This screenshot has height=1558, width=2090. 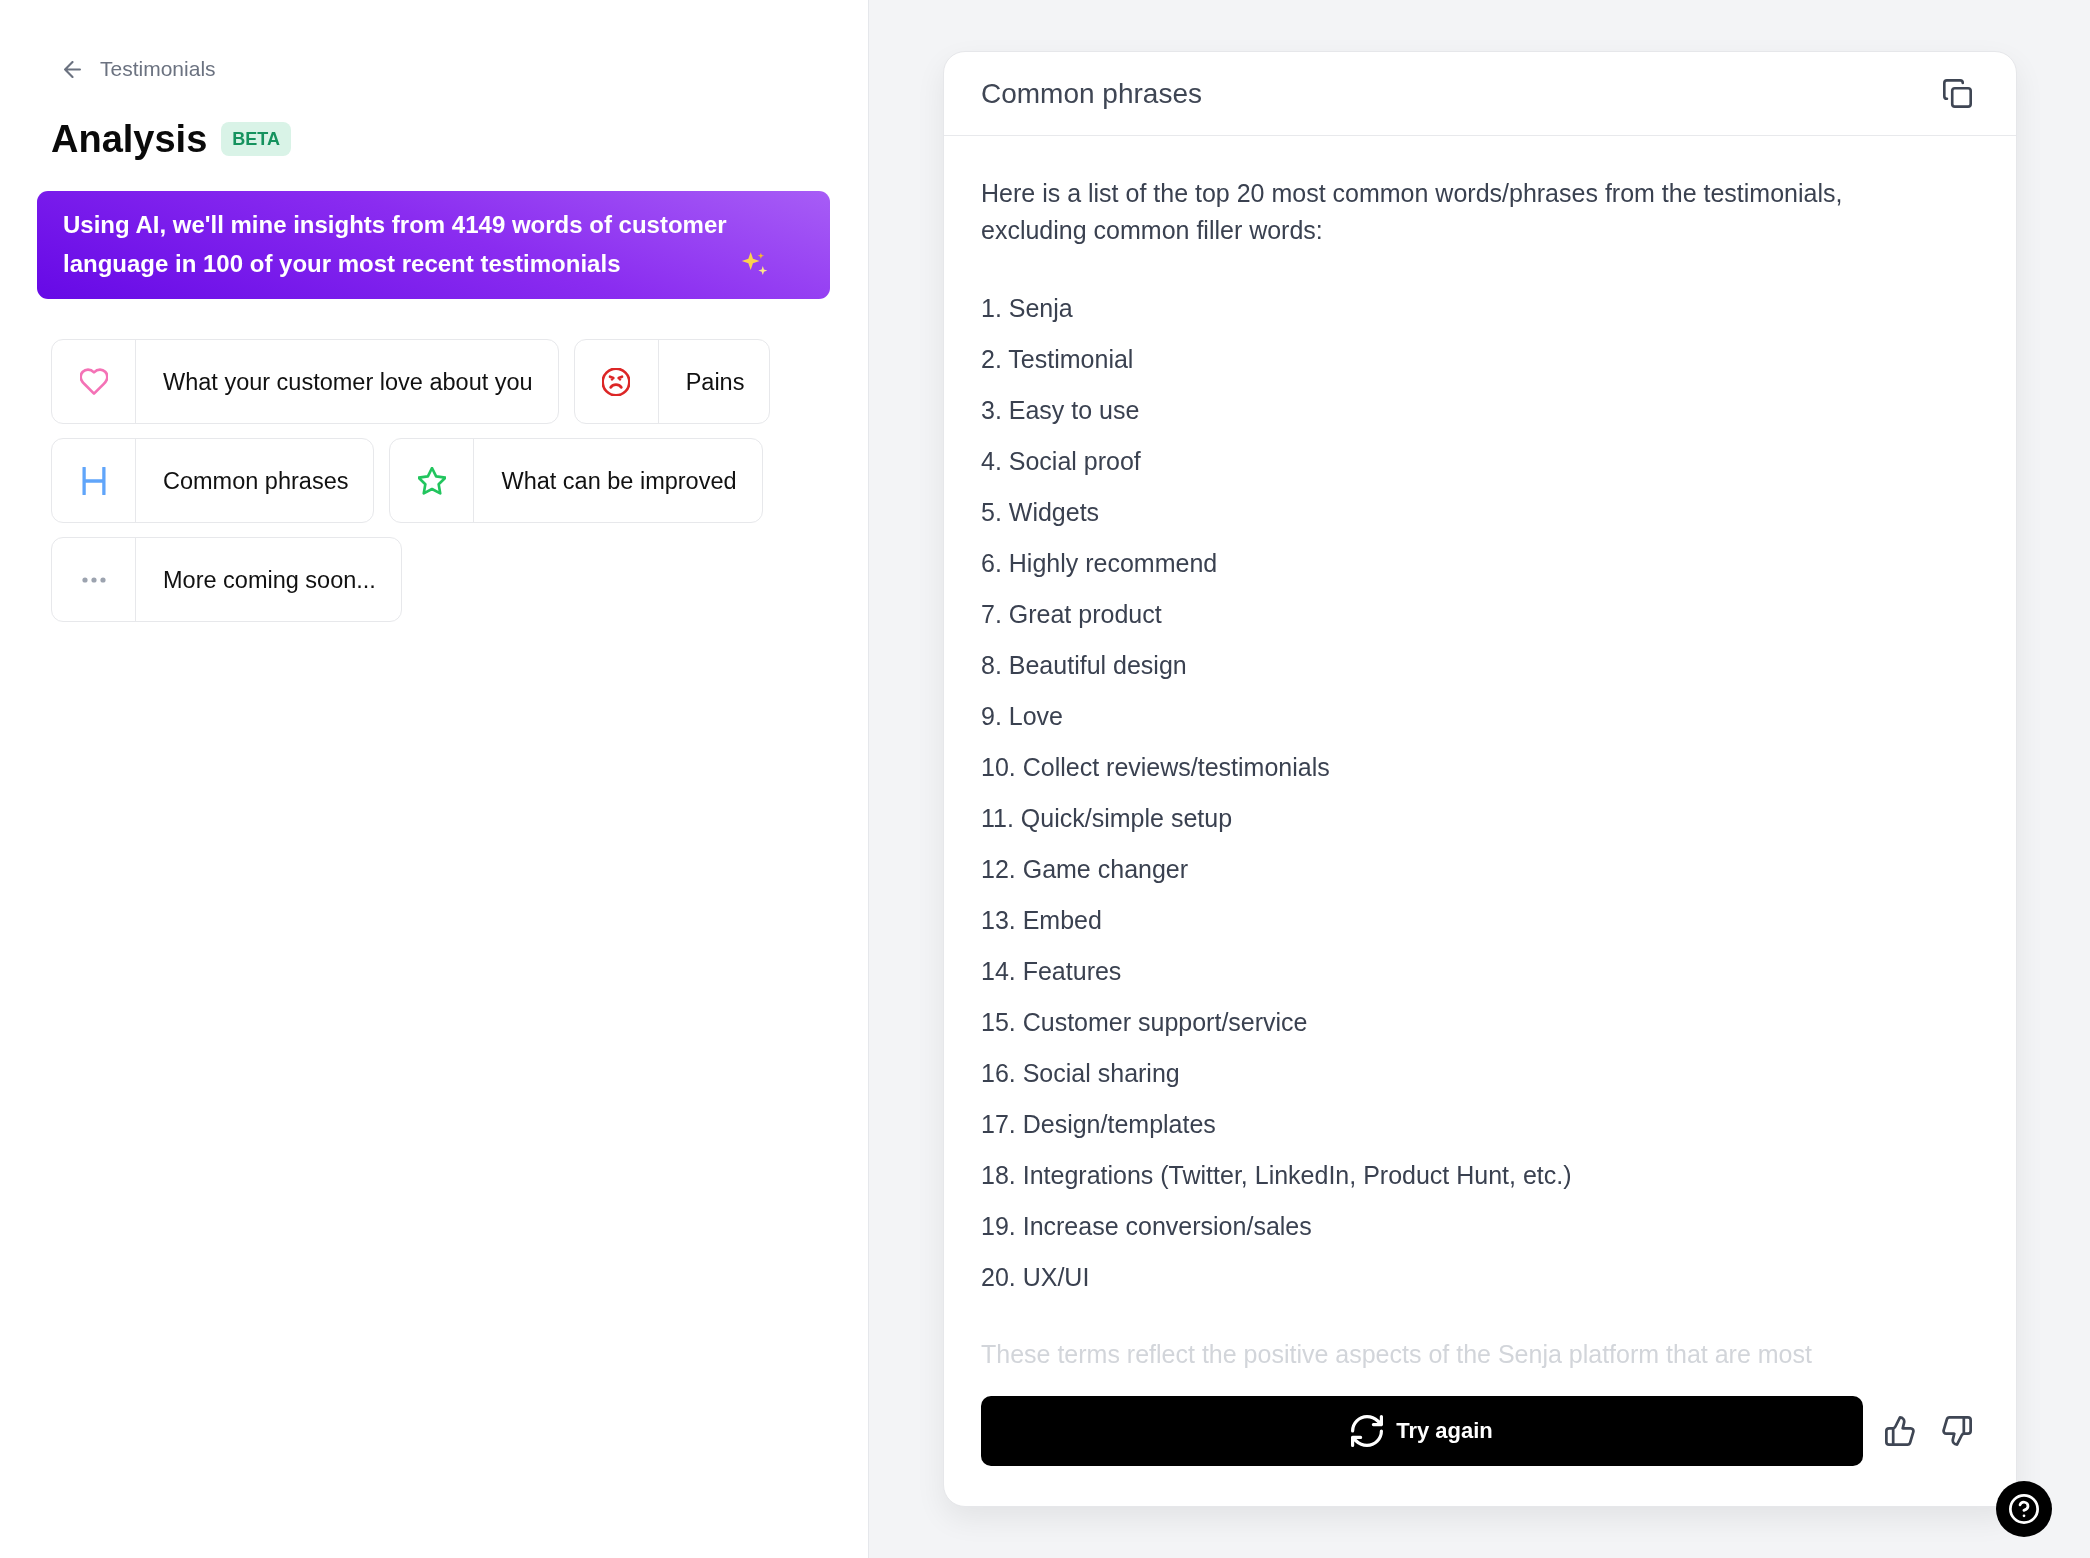 What do you see at coordinates (256, 139) in the screenshot?
I see `beta-badge: BETA` at bounding box center [256, 139].